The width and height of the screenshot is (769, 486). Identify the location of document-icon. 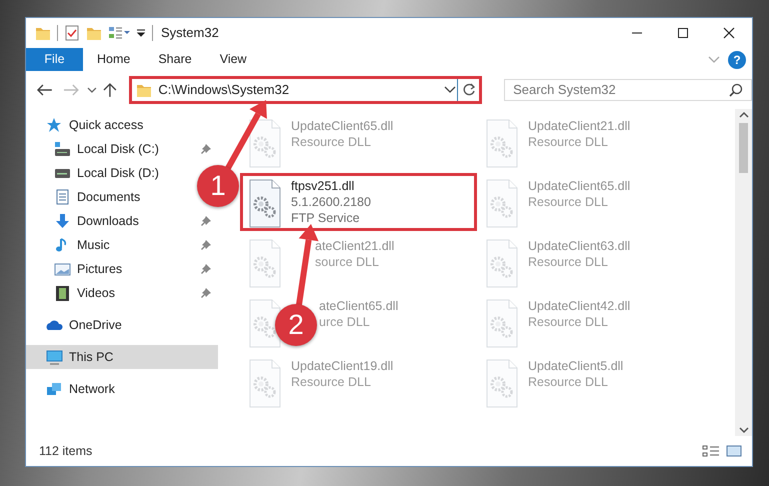
(62, 197).